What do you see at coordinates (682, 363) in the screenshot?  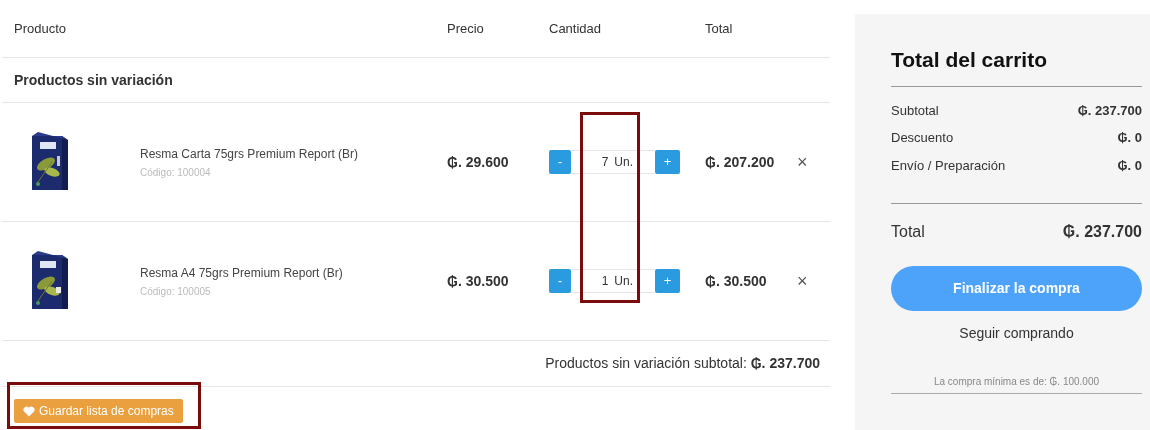 I see `section-subtotal: Productos sin variación subtotal: ₲. 237.700` at bounding box center [682, 363].